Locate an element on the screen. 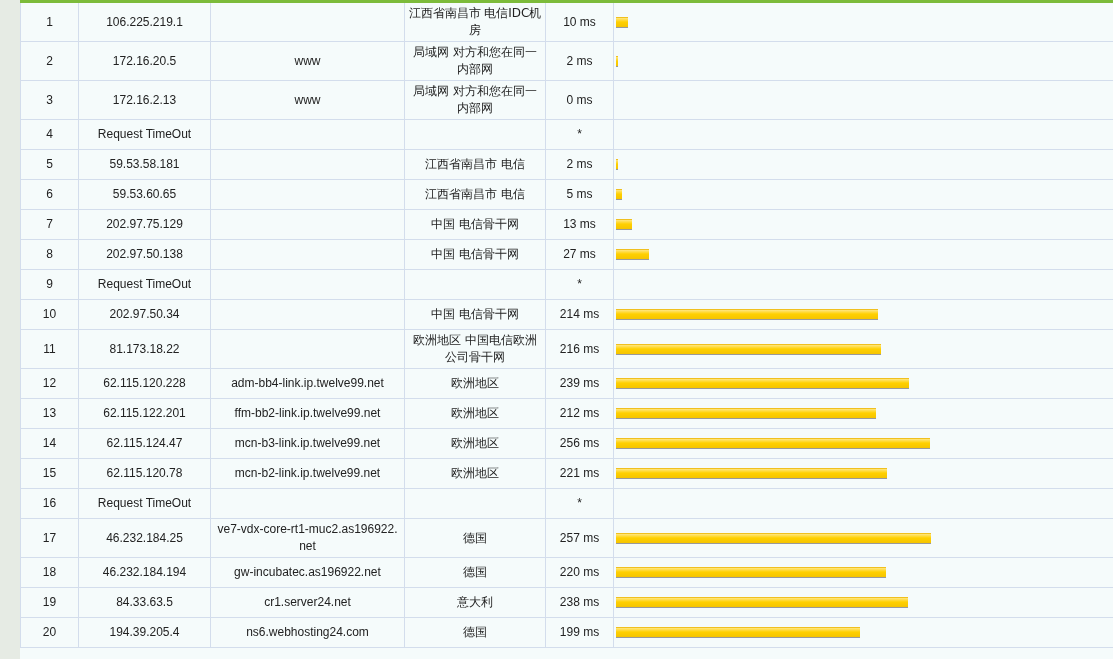 The height and width of the screenshot is (659, 1113). latency: 221 ms is located at coordinates (579, 473).